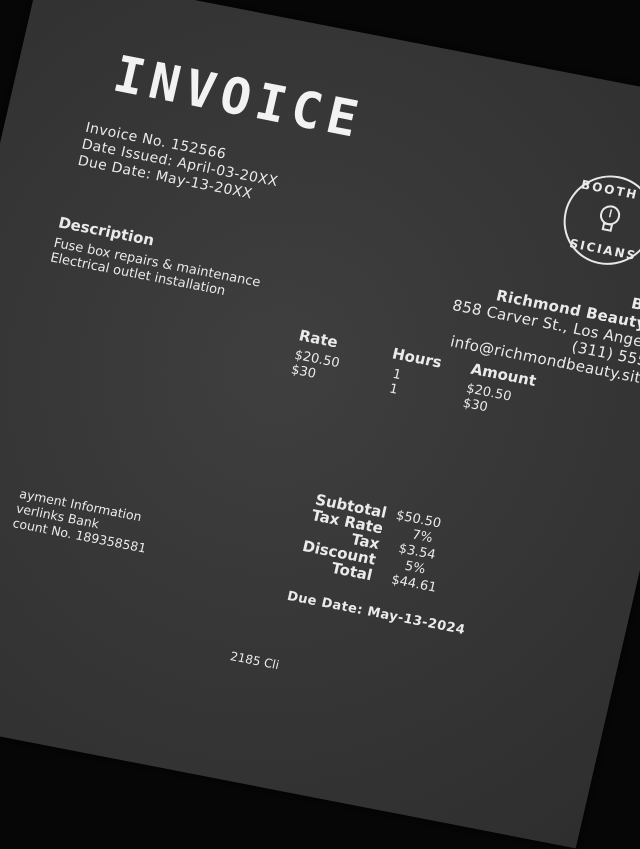  Describe the element at coordinates (254, 661) in the screenshot. I see `footer-address: 2185 Cli` at that location.